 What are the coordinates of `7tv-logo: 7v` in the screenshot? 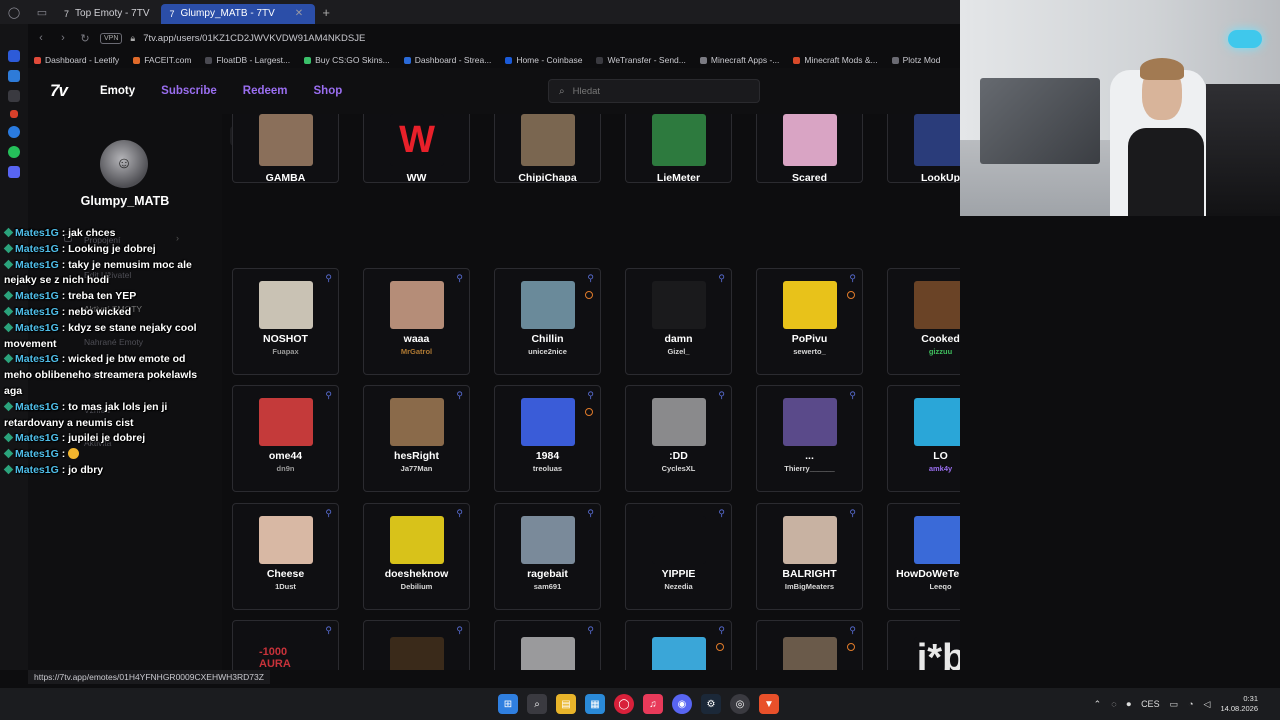 It's located at (61, 91).